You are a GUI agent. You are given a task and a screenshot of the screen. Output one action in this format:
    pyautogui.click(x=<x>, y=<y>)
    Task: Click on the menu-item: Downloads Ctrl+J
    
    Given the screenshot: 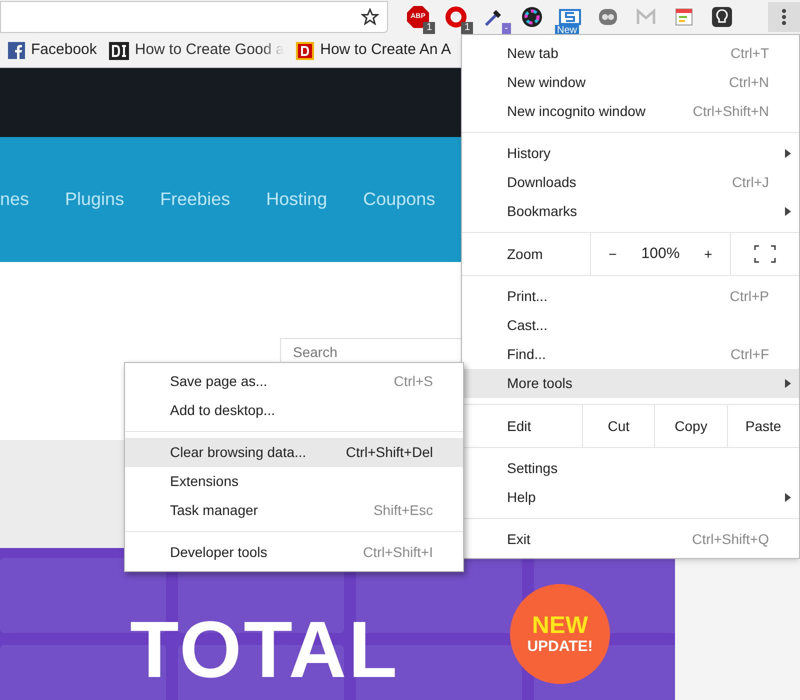 What is the action you would take?
    pyautogui.click(x=630, y=182)
    